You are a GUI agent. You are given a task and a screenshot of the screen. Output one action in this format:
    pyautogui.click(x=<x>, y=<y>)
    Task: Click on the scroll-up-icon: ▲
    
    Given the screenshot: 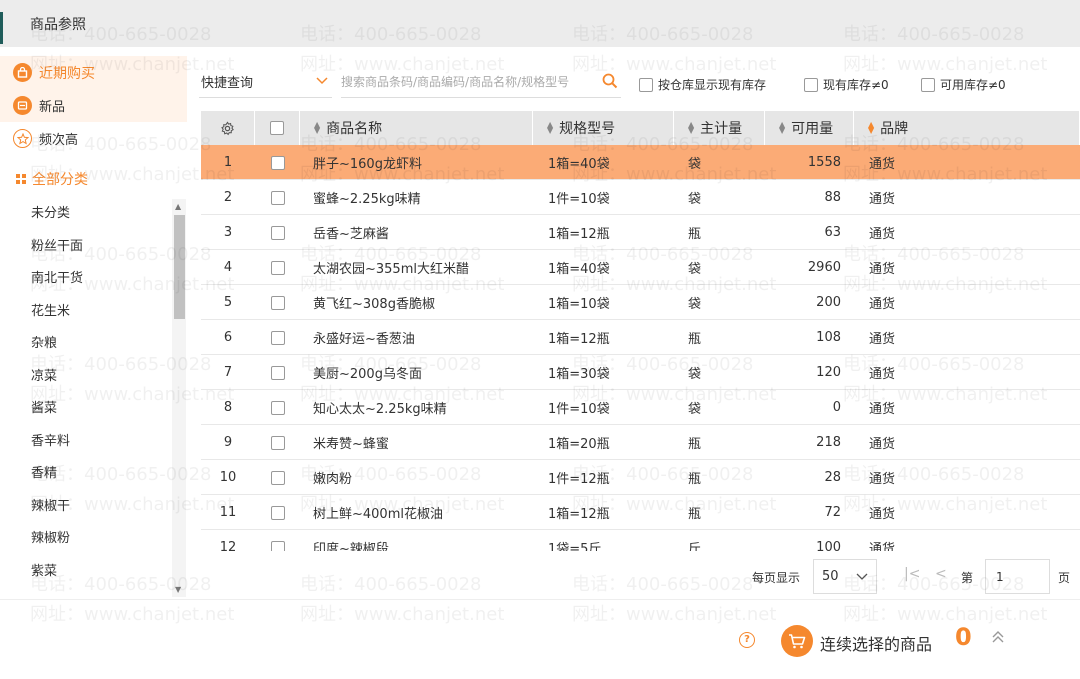 What is the action you would take?
    pyautogui.click(x=178, y=206)
    